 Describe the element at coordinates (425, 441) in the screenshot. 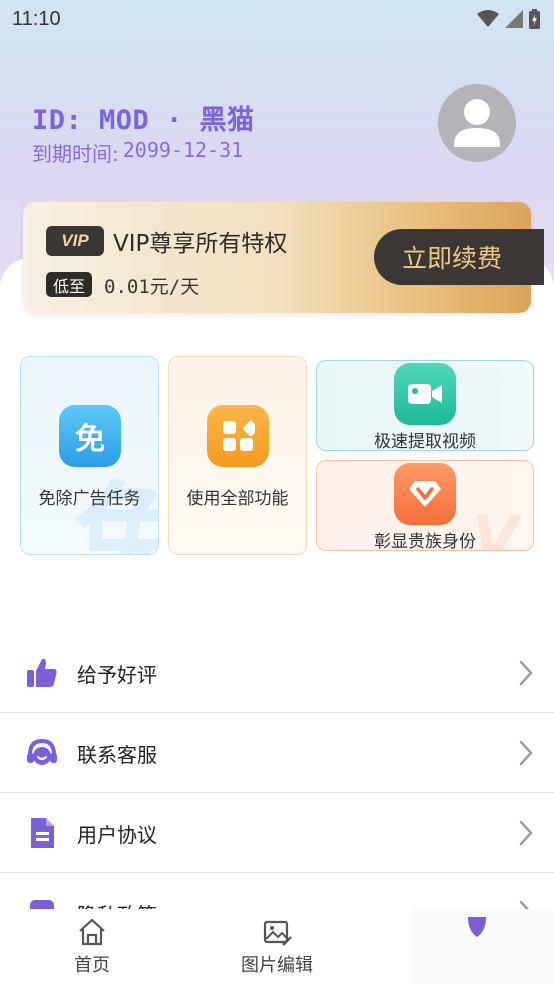

I see `feature-label: 极速提取视频` at that location.